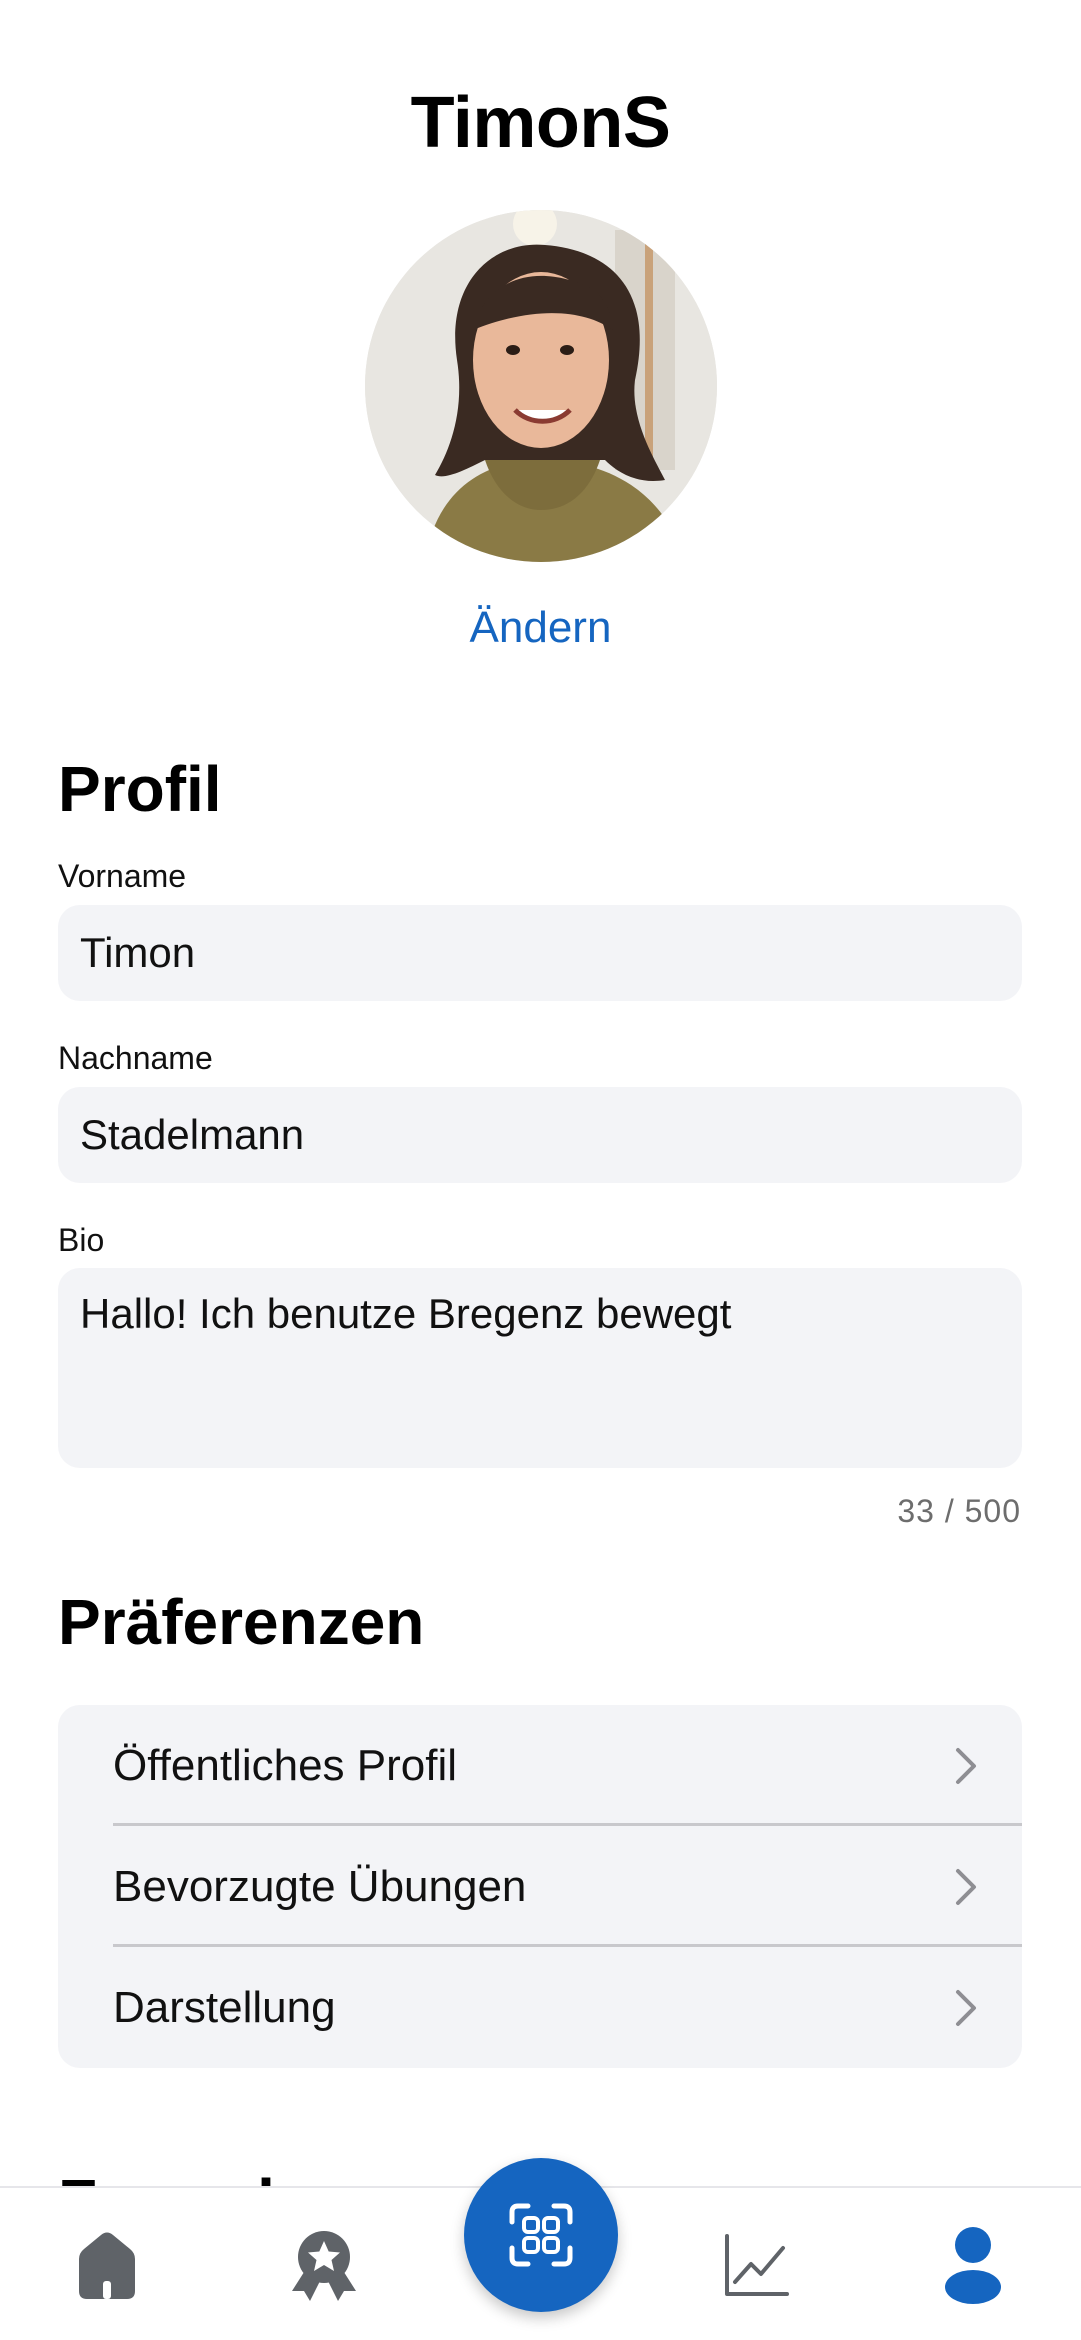 This screenshot has height=2340, width=1081. I want to click on avatar-photo, so click(541, 386).